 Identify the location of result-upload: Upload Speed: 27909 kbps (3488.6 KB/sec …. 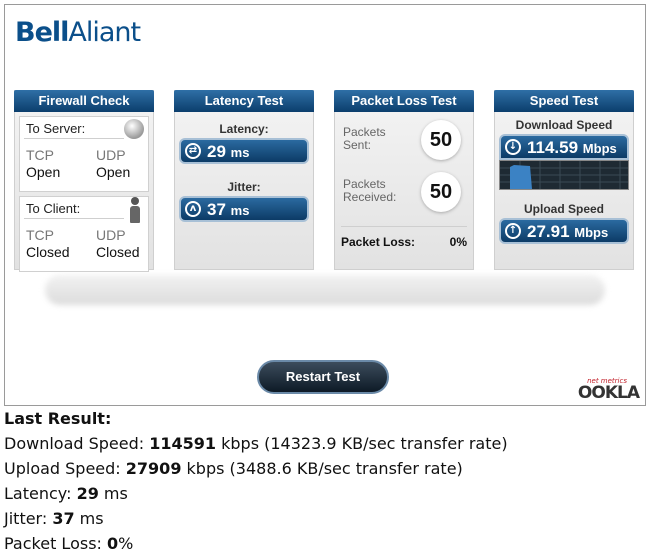
(233, 468).